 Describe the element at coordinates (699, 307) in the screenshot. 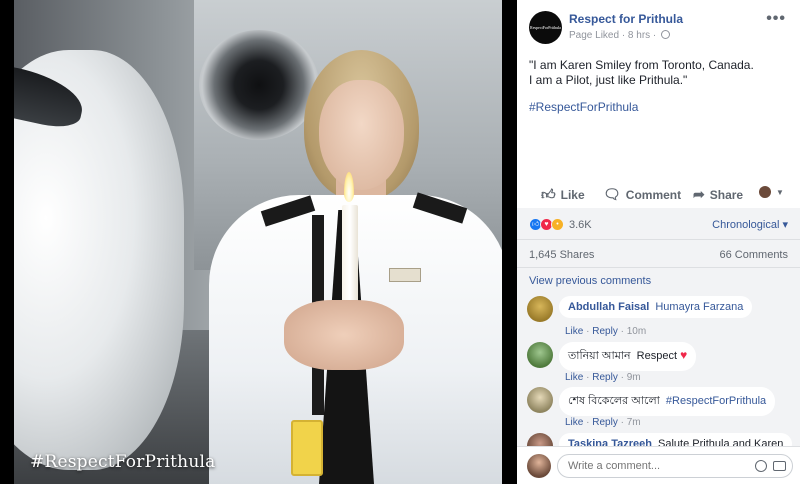

I see `comment-tagged-user: Humayra Farzana` at that location.